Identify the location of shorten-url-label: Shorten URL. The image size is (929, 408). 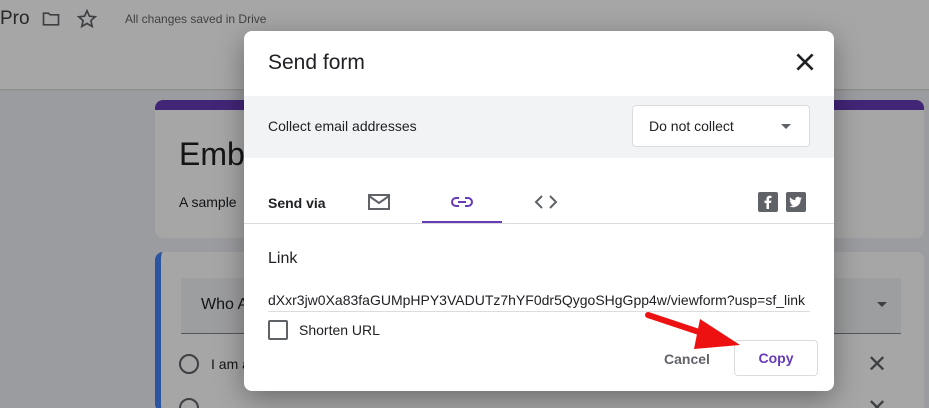
(339, 330).